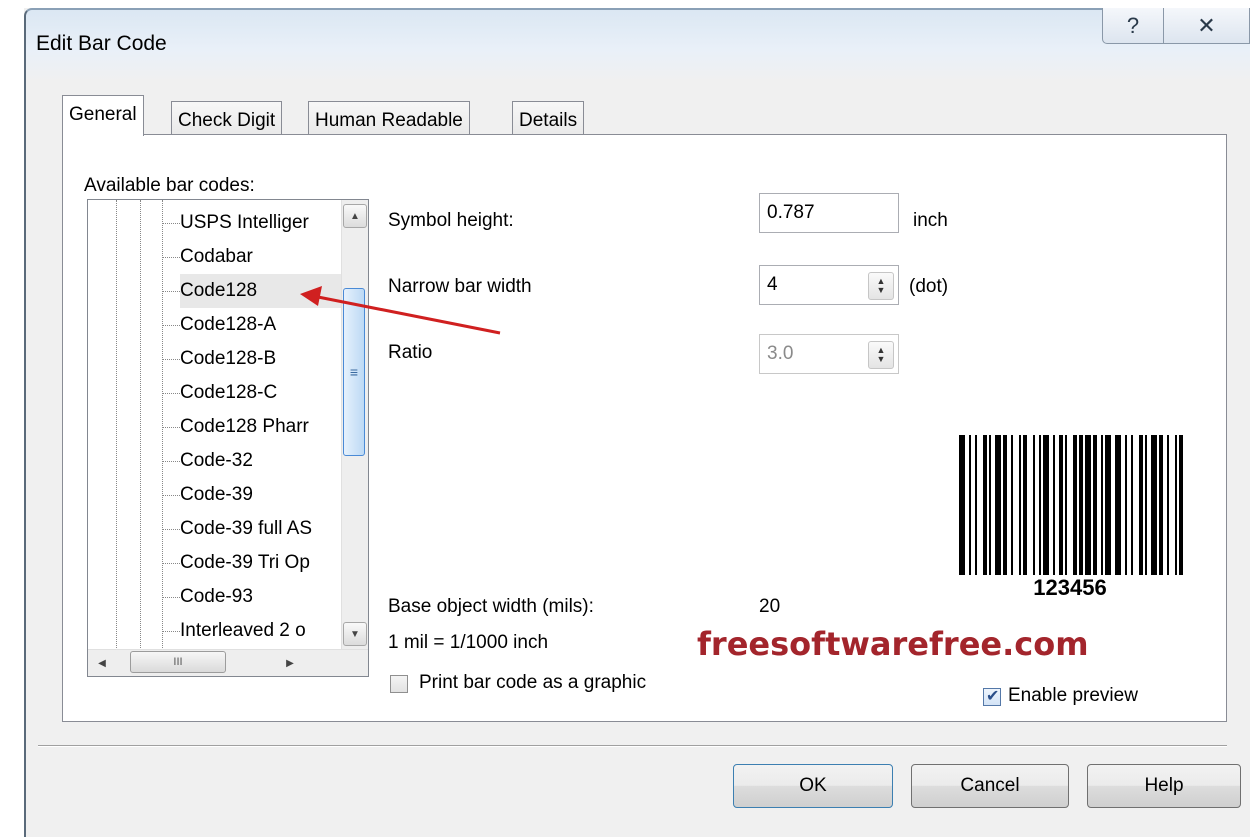 The image size is (1250, 837). Describe the element at coordinates (632, 746) in the screenshot. I see `button-separator` at that location.